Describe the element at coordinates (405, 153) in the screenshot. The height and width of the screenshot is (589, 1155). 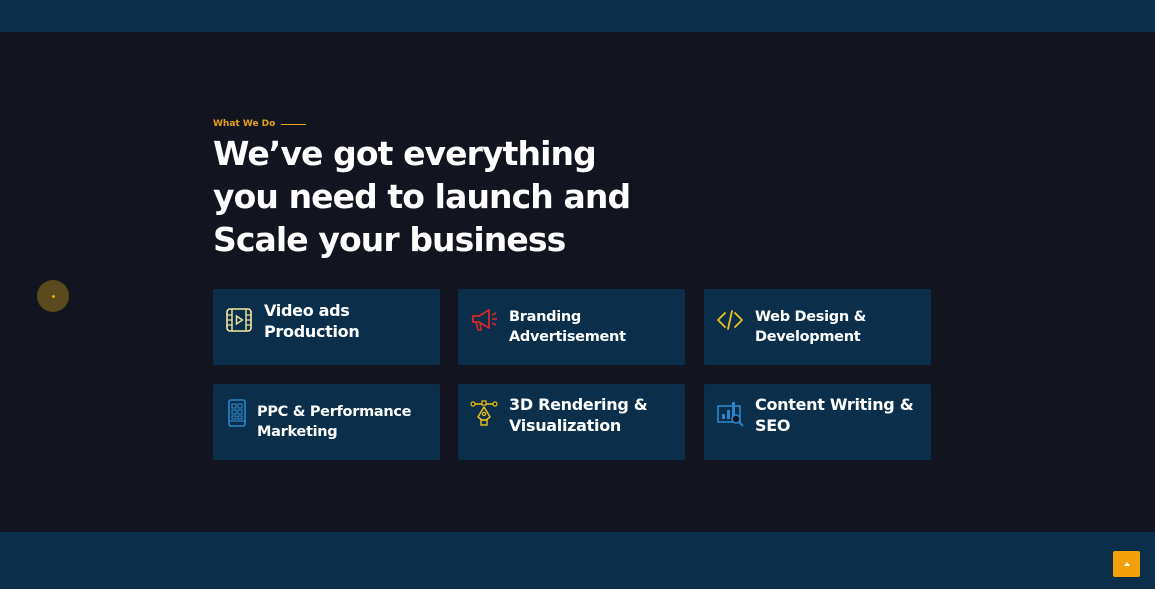
I see `headline-line-1: We’ve got everything` at that location.